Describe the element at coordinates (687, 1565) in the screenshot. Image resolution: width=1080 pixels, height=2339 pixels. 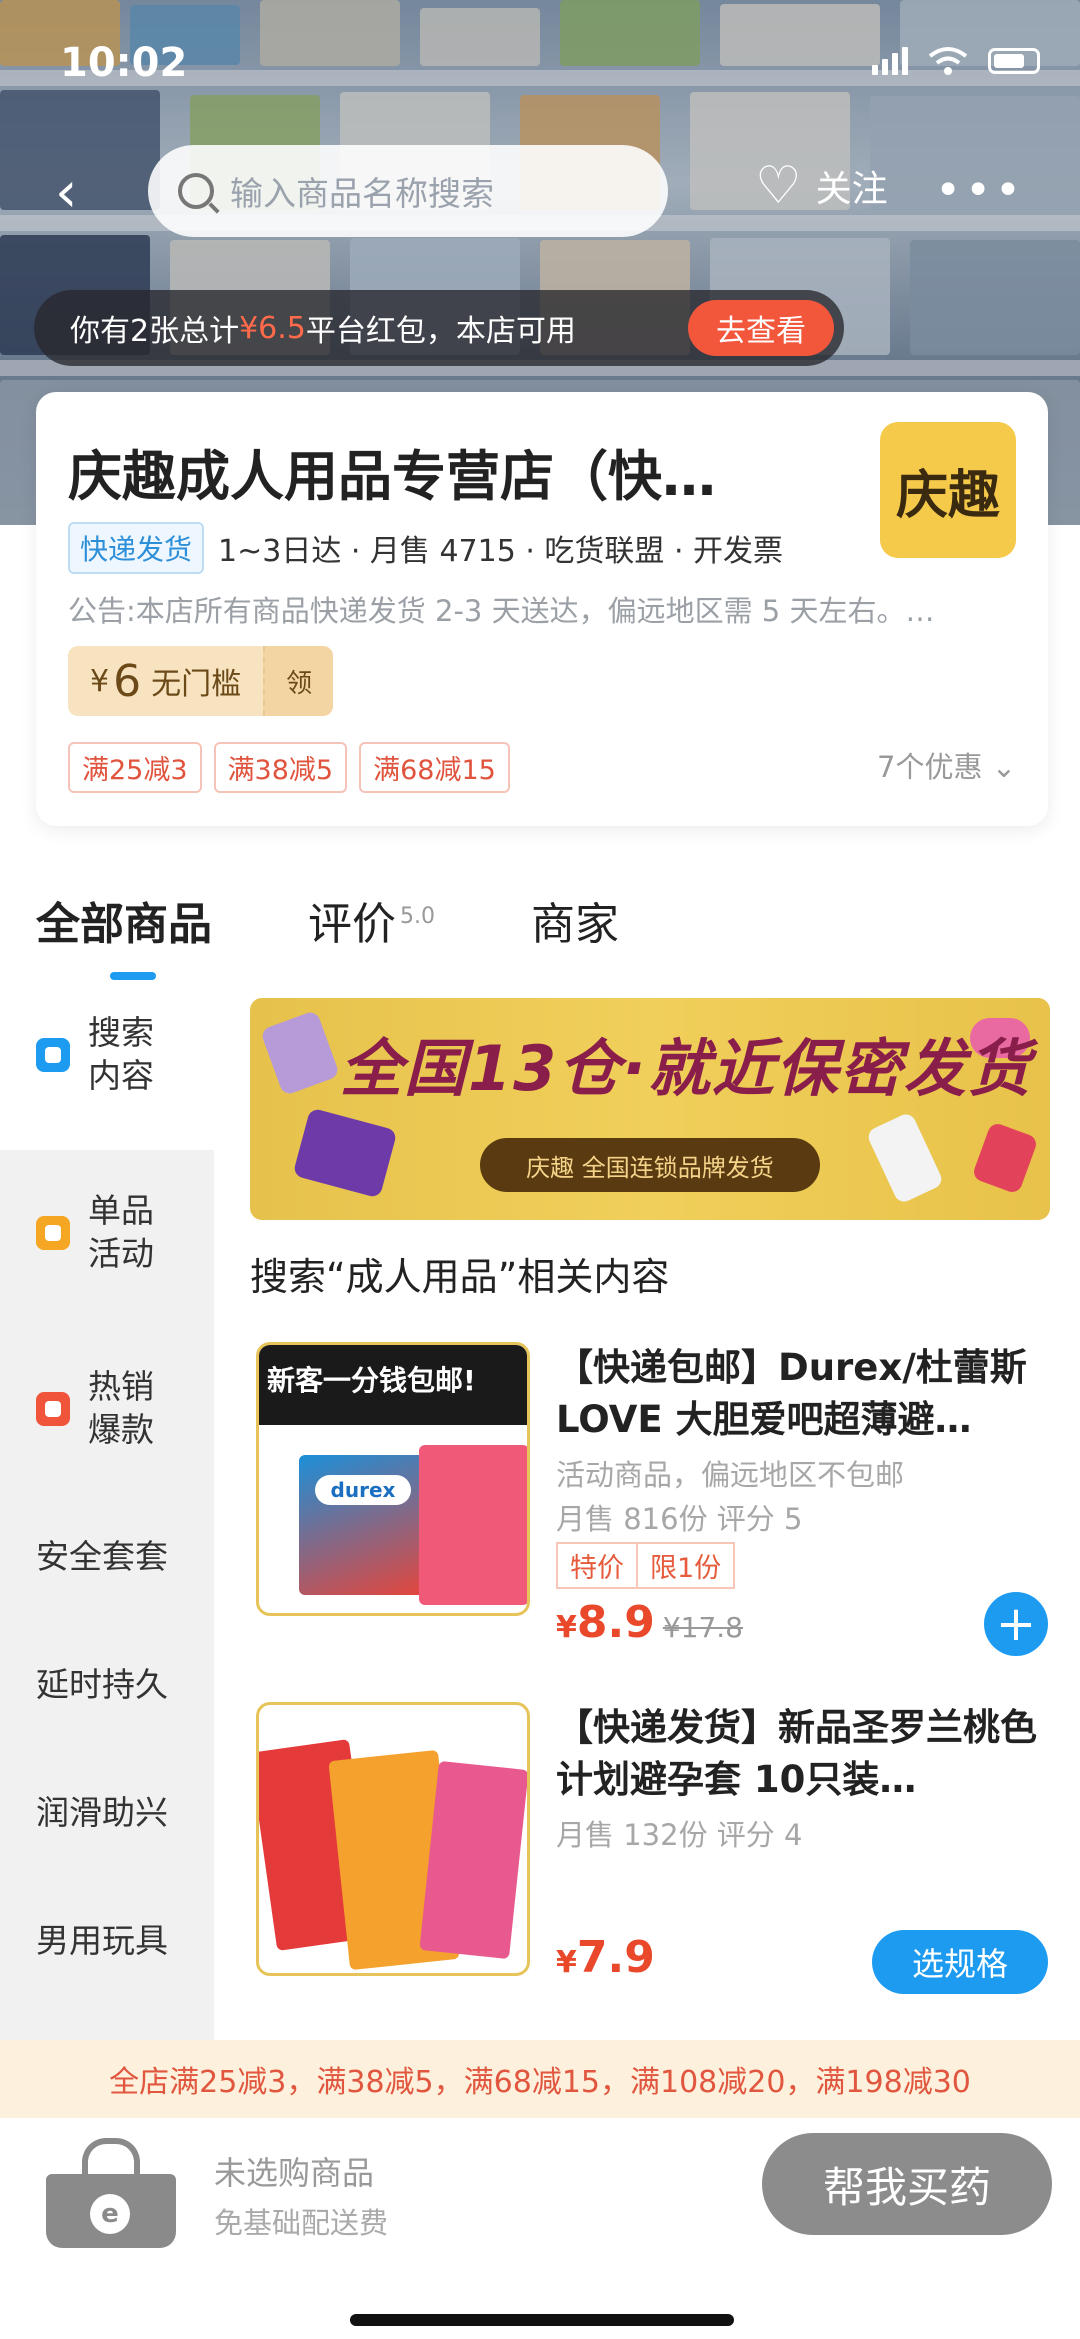
I see `product-tag: 限1份` at that location.